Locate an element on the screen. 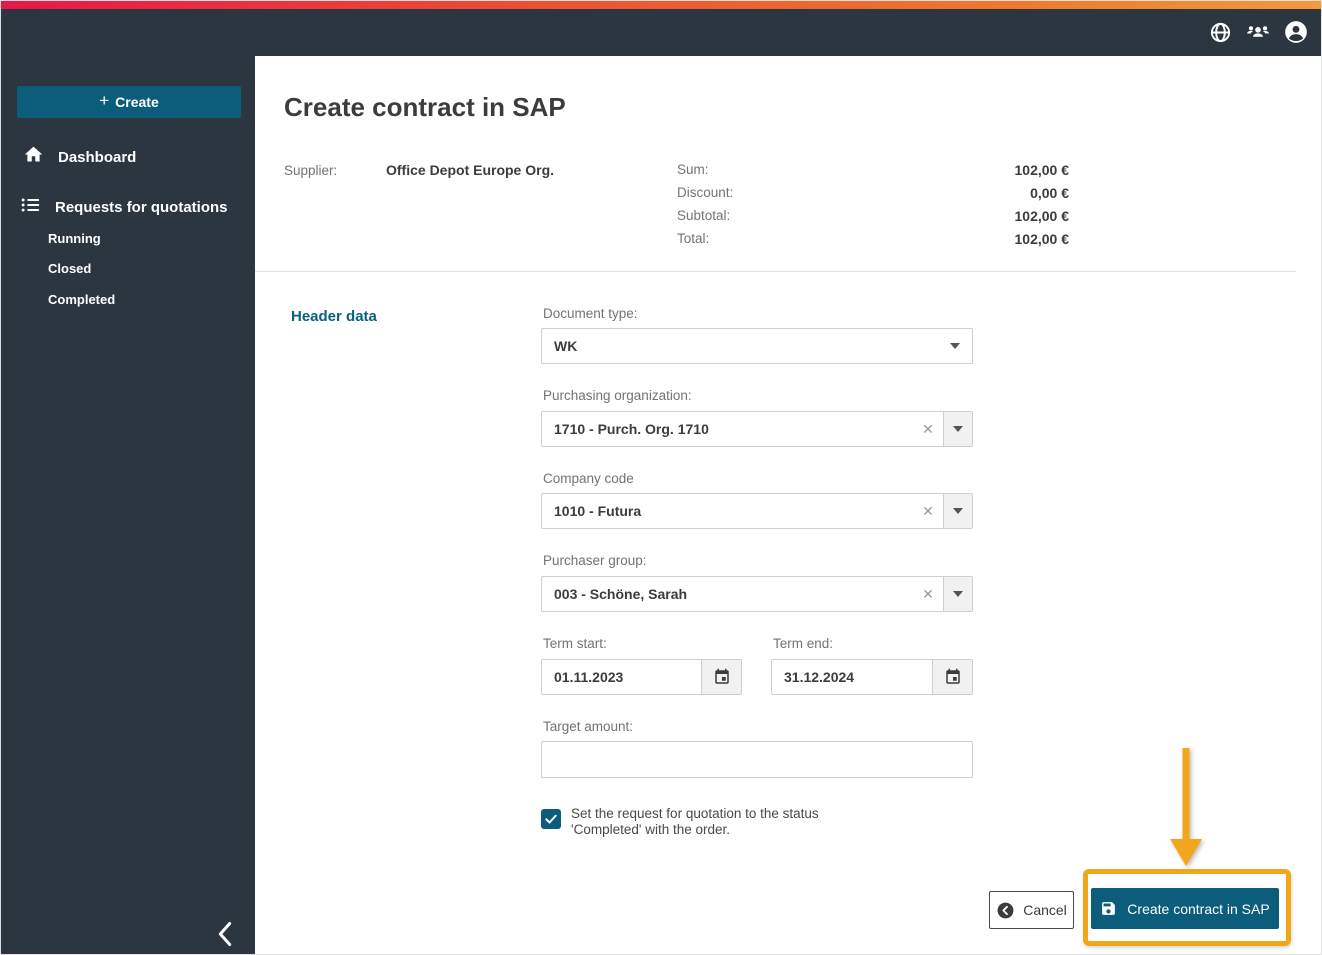 The height and width of the screenshot is (955, 1322). create-contract-in-sap-button: Create contract in SAP is located at coordinates (1185, 908).